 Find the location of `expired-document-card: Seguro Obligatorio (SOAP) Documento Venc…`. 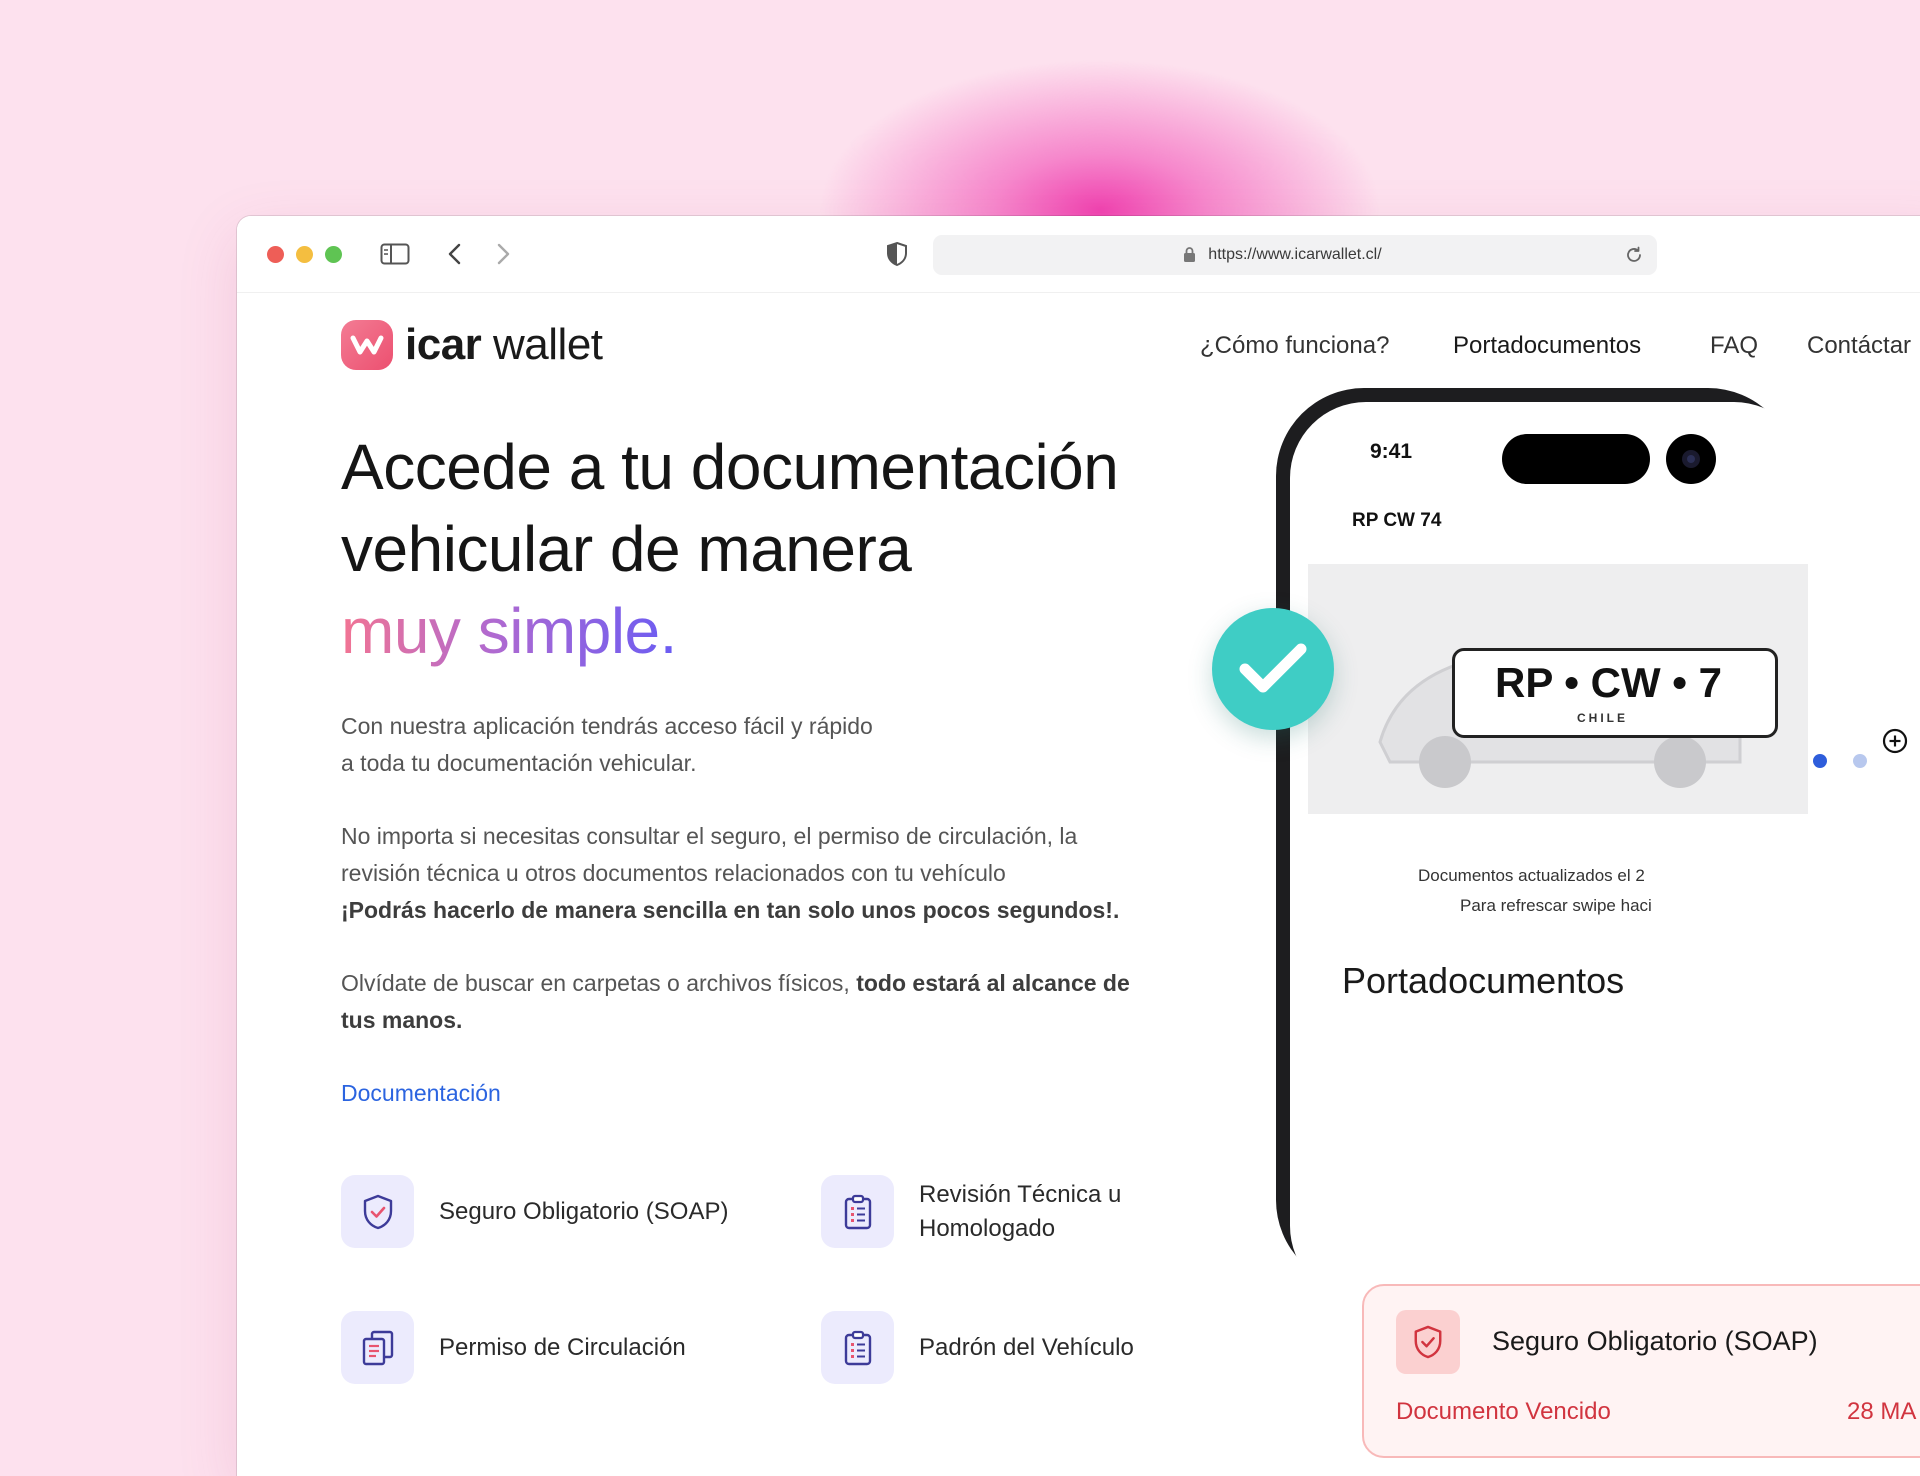

expired-document-card: Seguro Obligatorio (SOAP) Documento Venc… is located at coordinates (1641, 1371).